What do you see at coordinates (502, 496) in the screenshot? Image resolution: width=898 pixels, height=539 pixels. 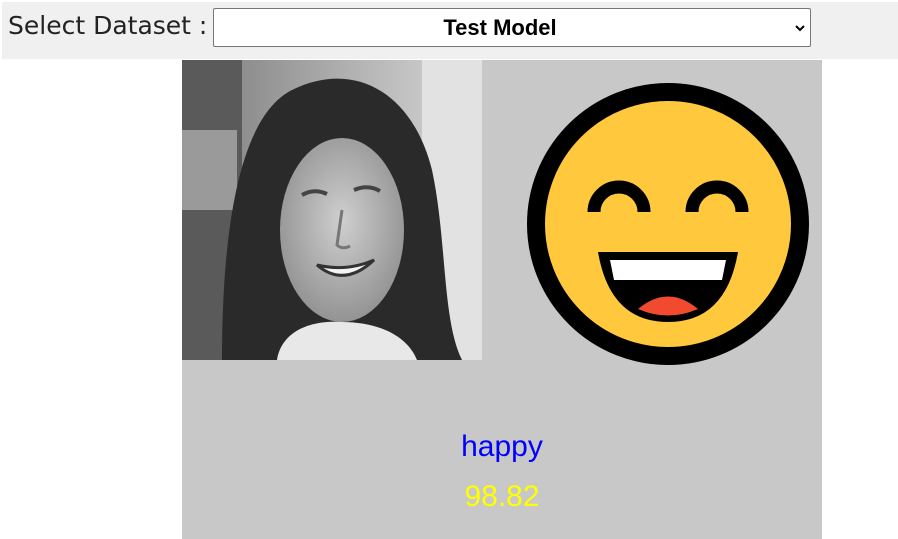 I see `confidence-score: 98.82` at bounding box center [502, 496].